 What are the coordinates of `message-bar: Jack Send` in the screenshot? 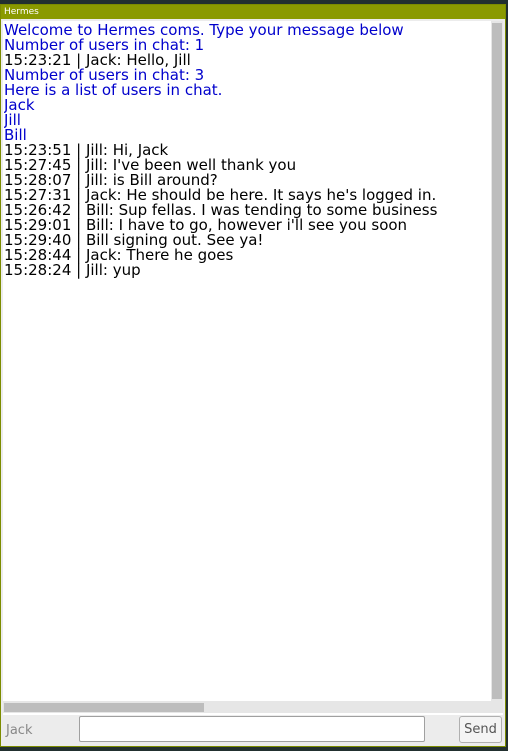 It's located at (253, 730).